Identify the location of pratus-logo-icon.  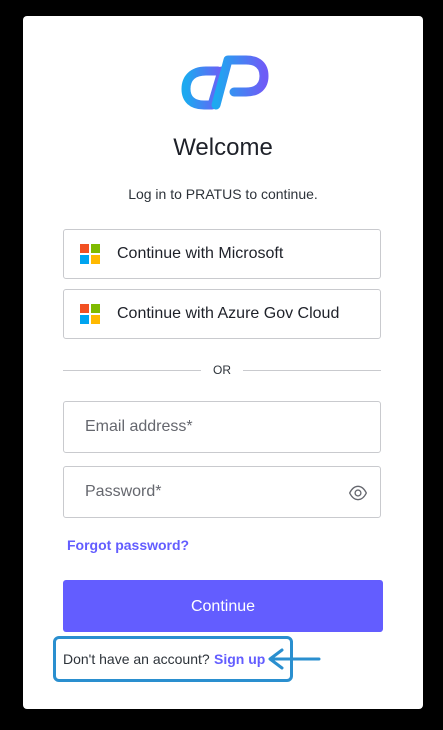
(225, 82).